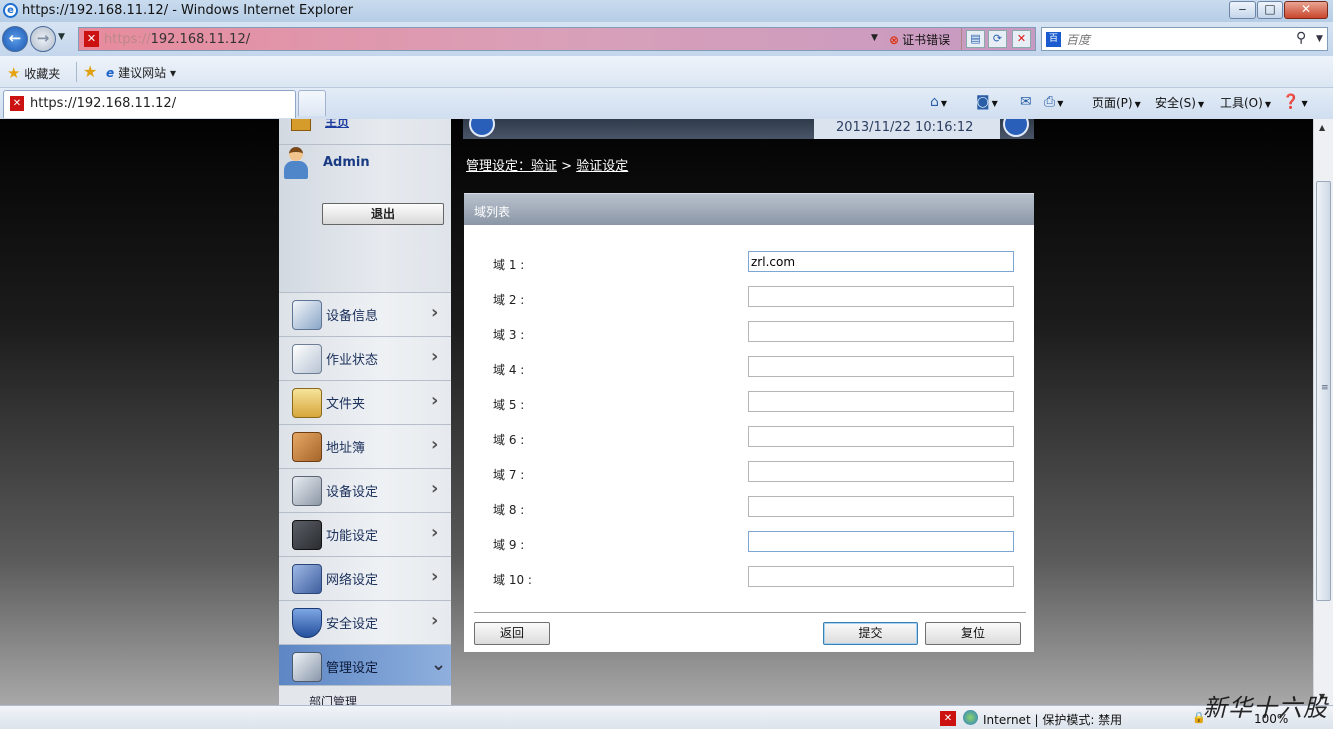 Image resolution: width=1333 pixels, height=729 pixels. What do you see at coordinates (666, 72) in the screenshot?
I see `favorites-bar: ★ 收藏夹 ★ e 建议网站 ▾` at bounding box center [666, 72].